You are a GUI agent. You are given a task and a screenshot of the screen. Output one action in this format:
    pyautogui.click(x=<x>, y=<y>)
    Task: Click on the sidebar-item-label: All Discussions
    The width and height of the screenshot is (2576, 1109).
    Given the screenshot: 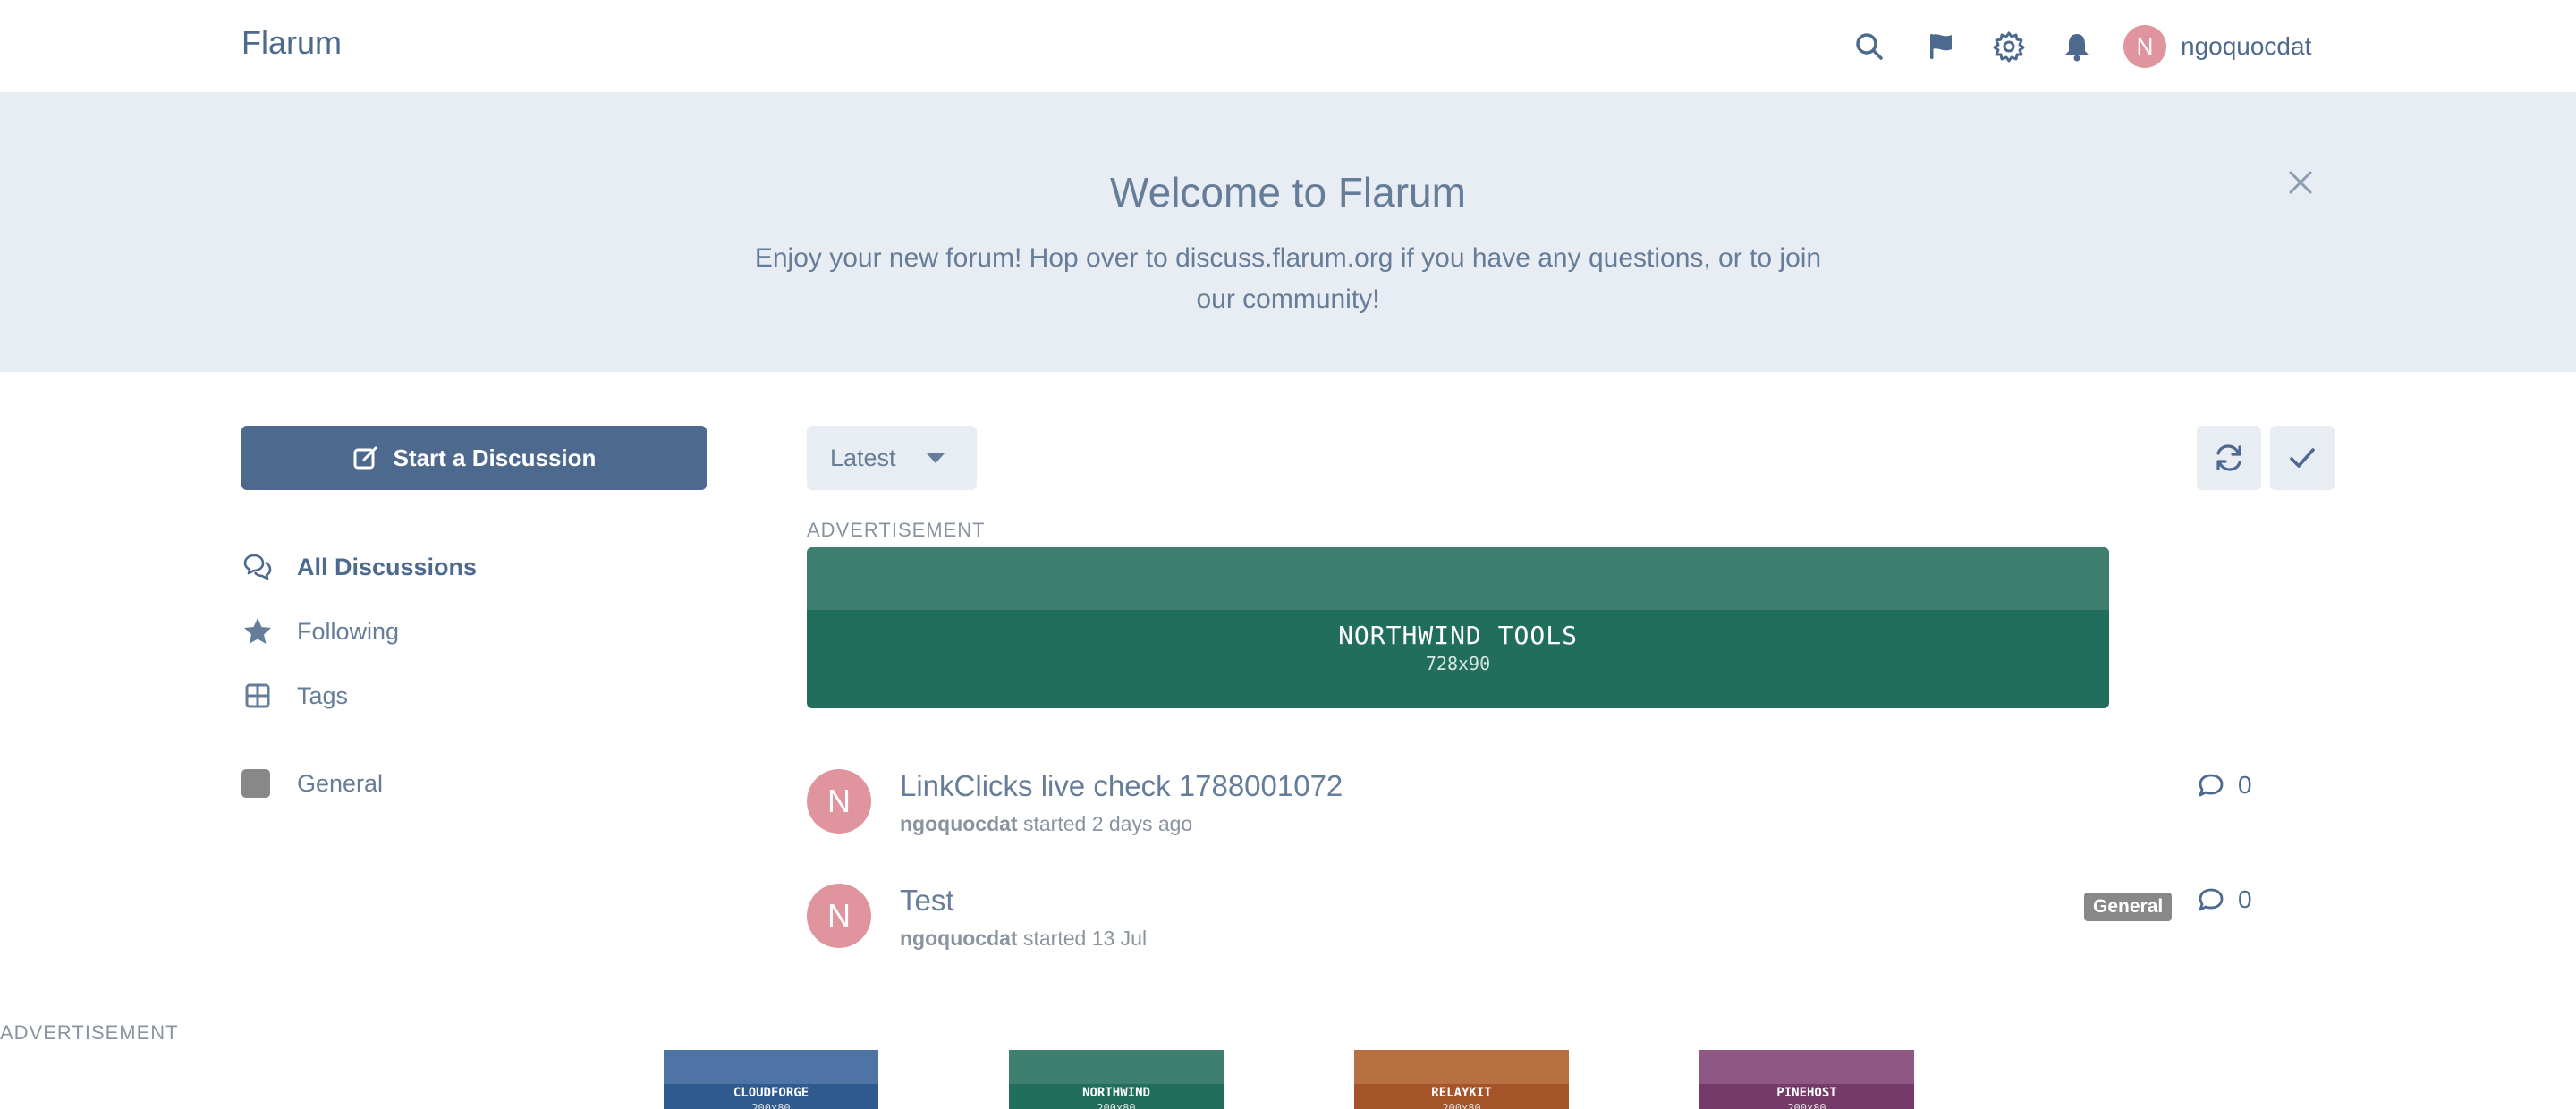 What is the action you would take?
    pyautogui.click(x=387, y=567)
    